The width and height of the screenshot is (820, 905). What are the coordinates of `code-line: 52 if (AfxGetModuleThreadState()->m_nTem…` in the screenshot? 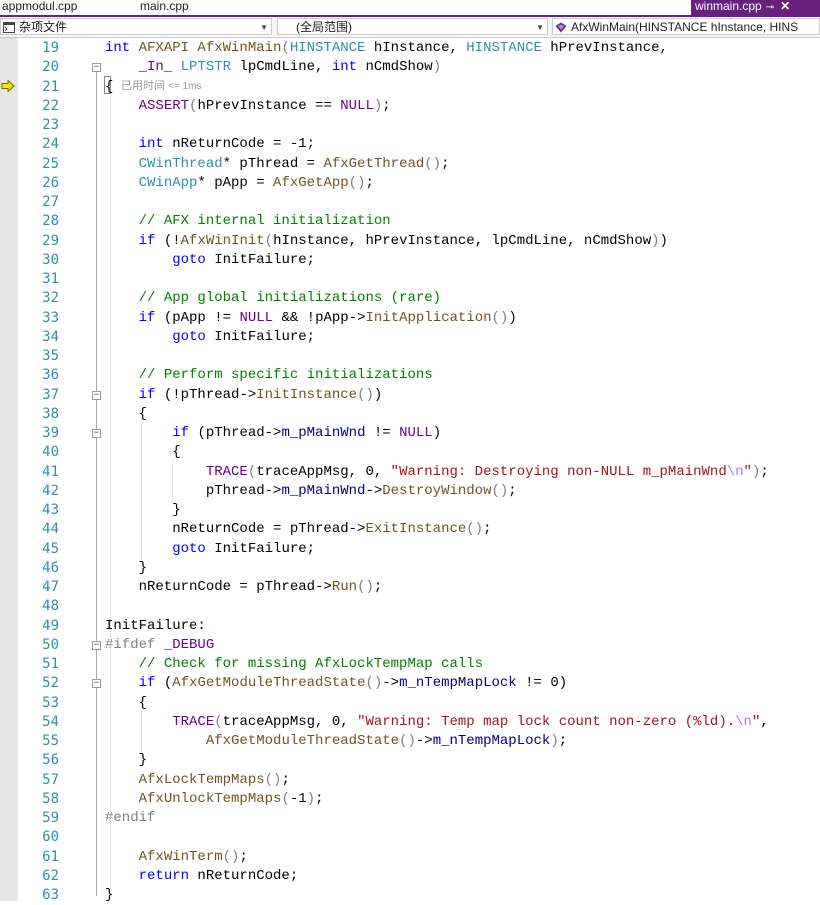 It's located at (410, 683).